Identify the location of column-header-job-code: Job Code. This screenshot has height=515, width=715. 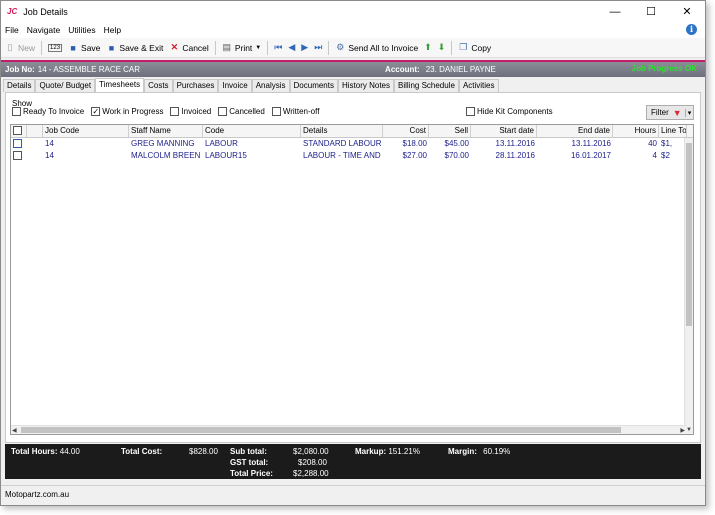
(86, 131).